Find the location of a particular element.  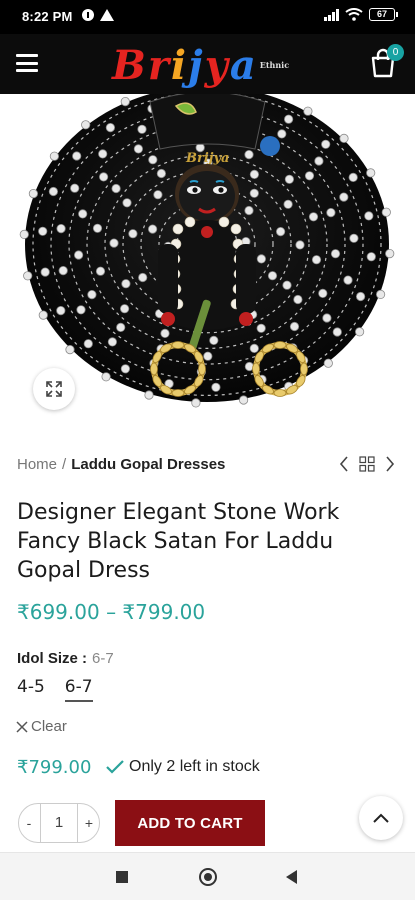

size-label-text: Idol Size : is located at coordinates (52, 658).